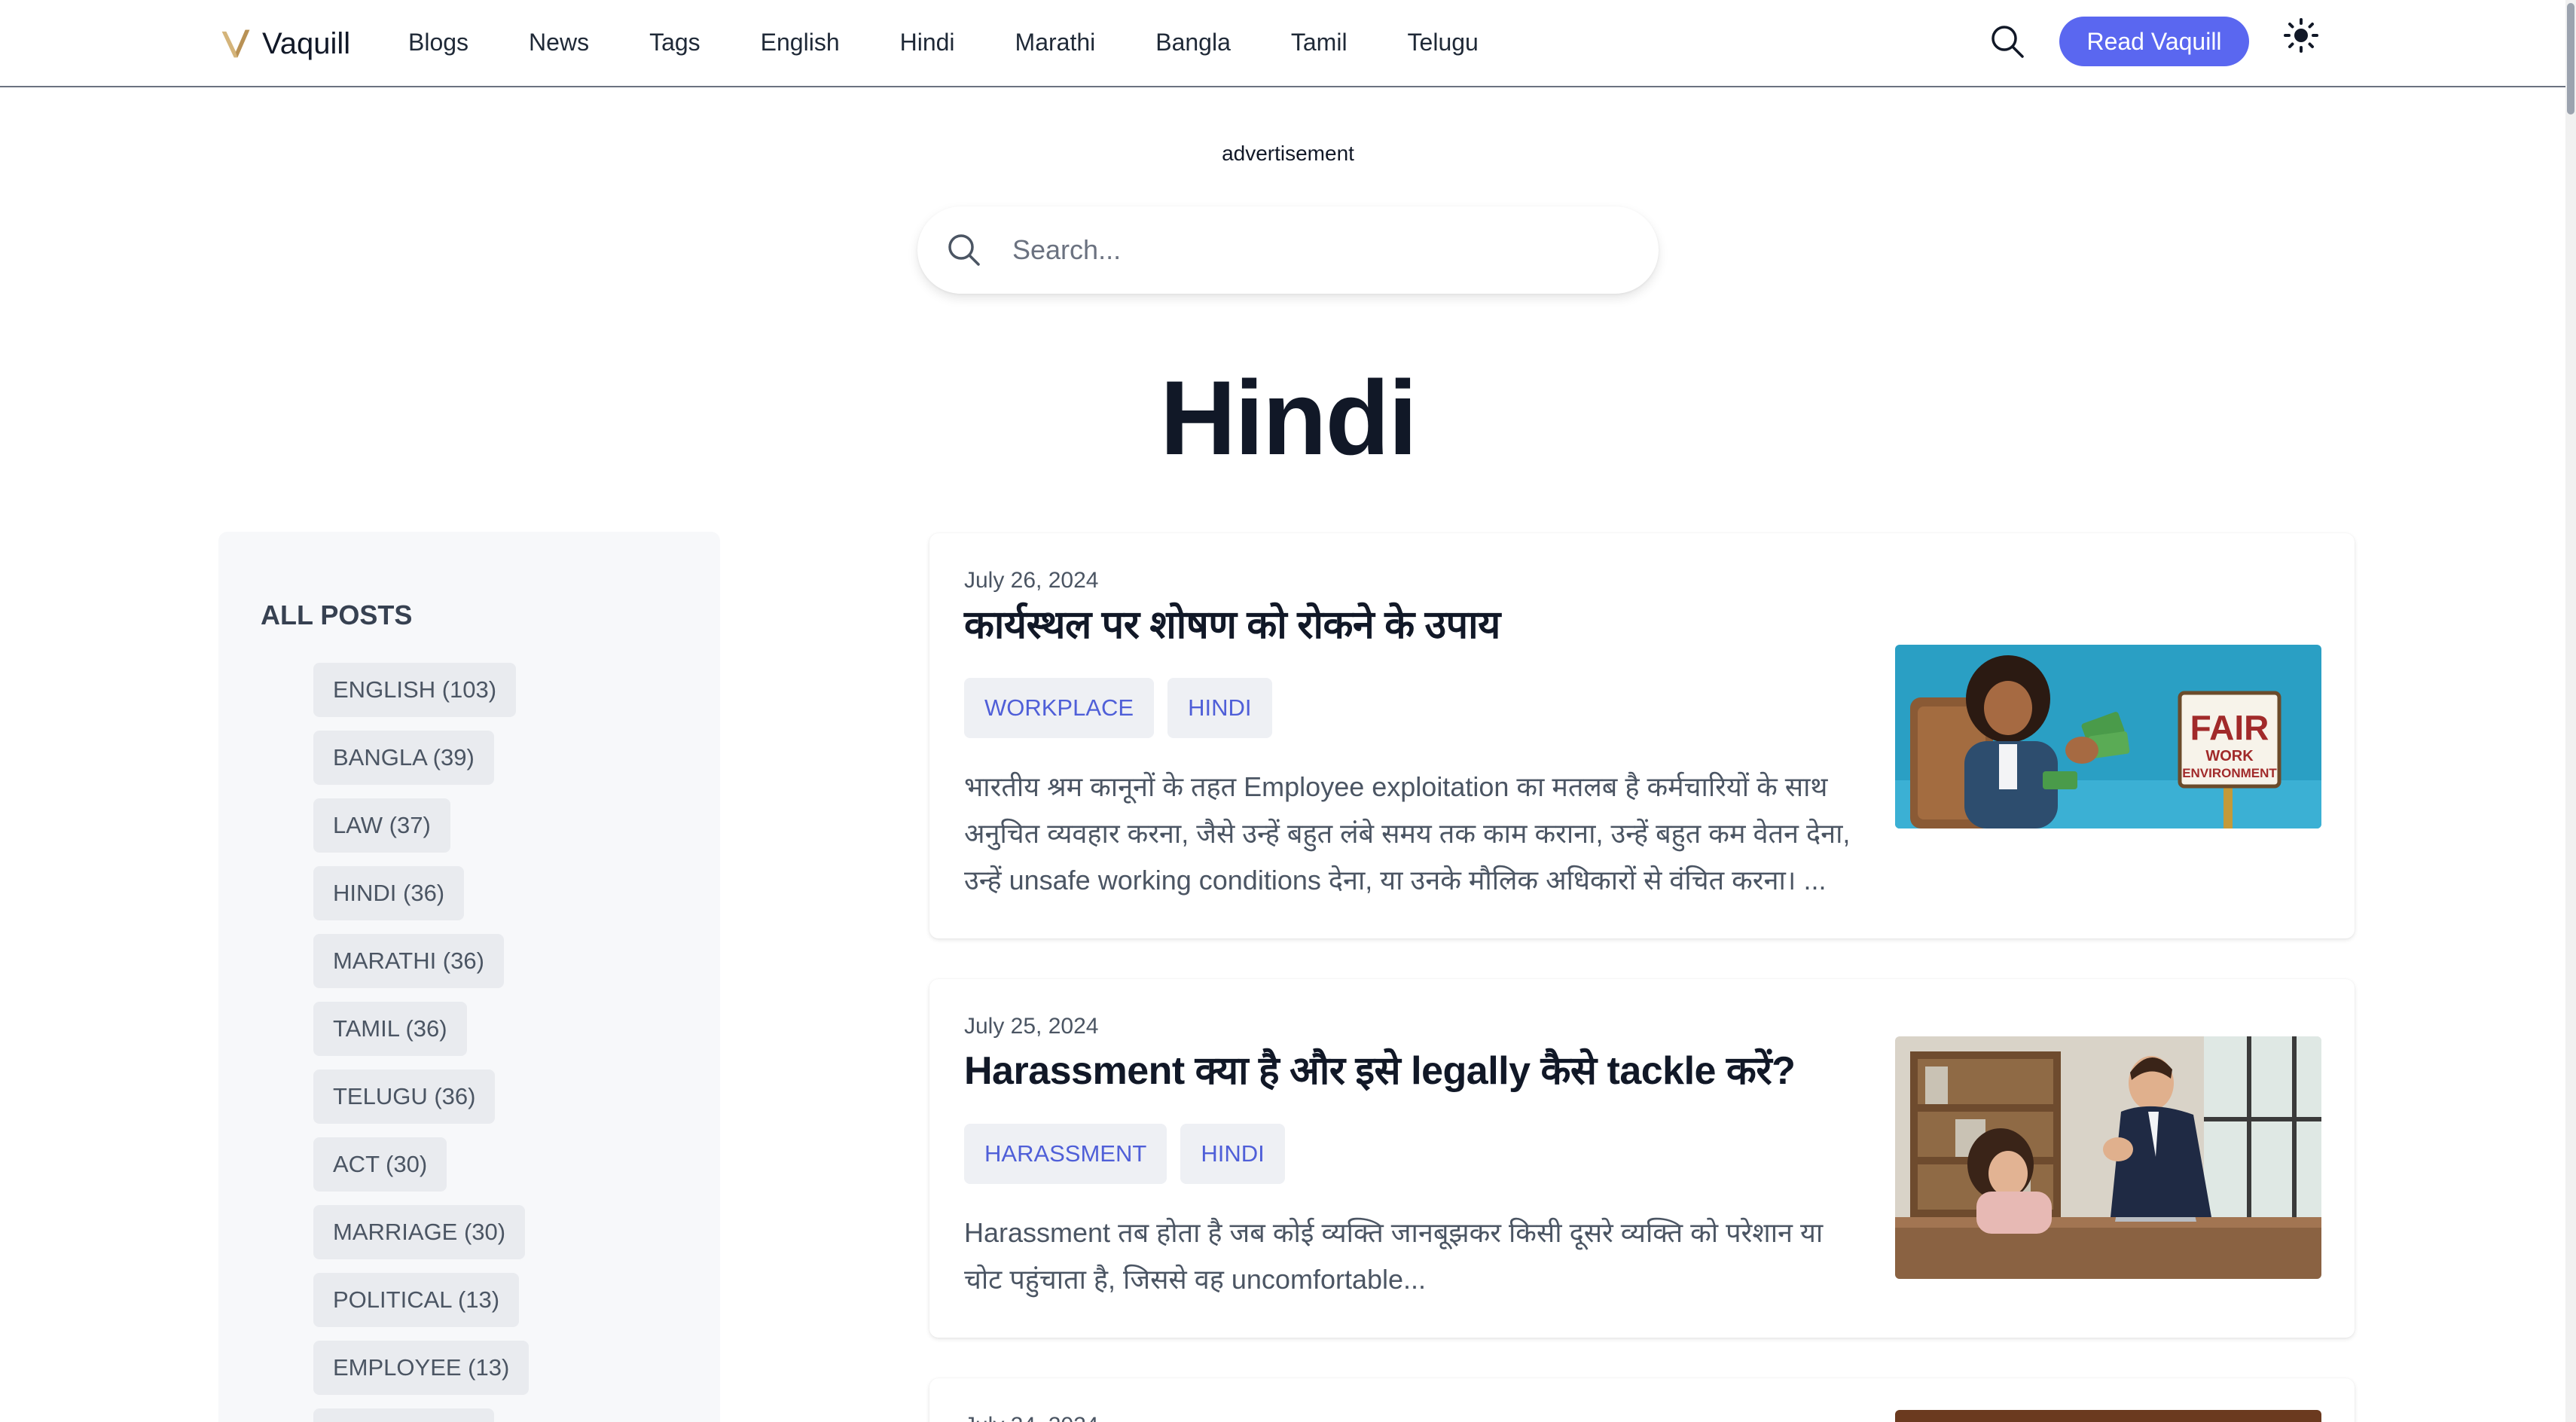 This screenshot has height=1422, width=2576. I want to click on sidebar-tag-partial, so click(404, 1415).